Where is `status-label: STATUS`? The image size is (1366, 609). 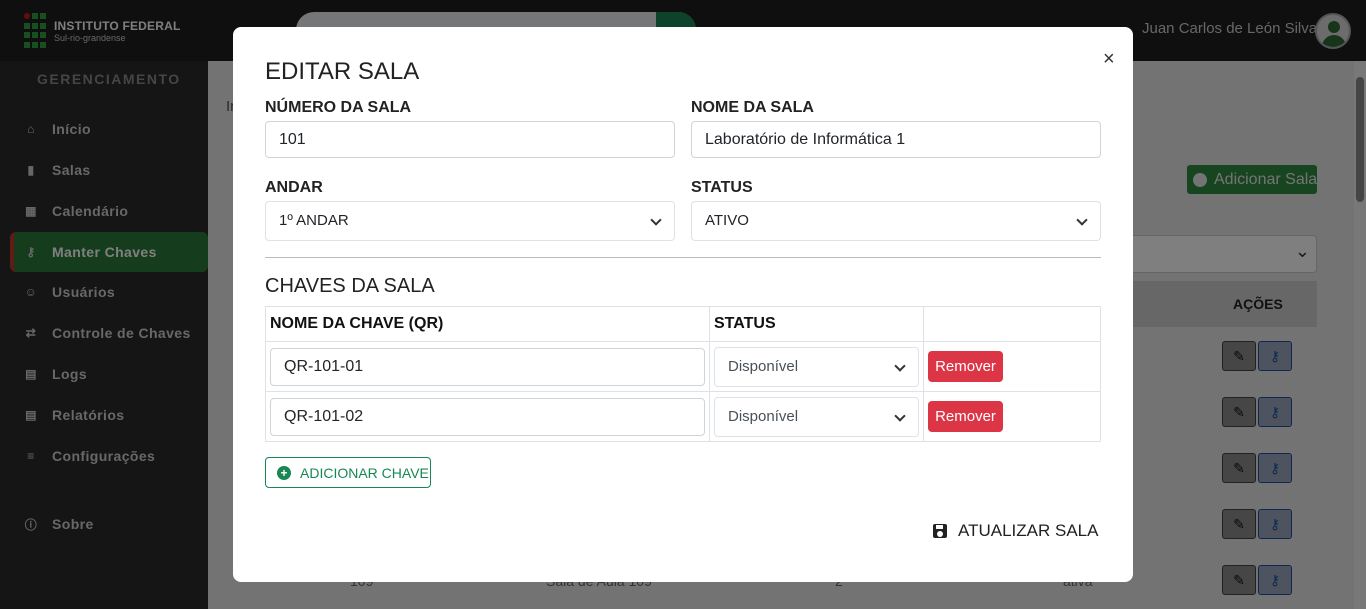
status-label: STATUS is located at coordinates (722, 187).